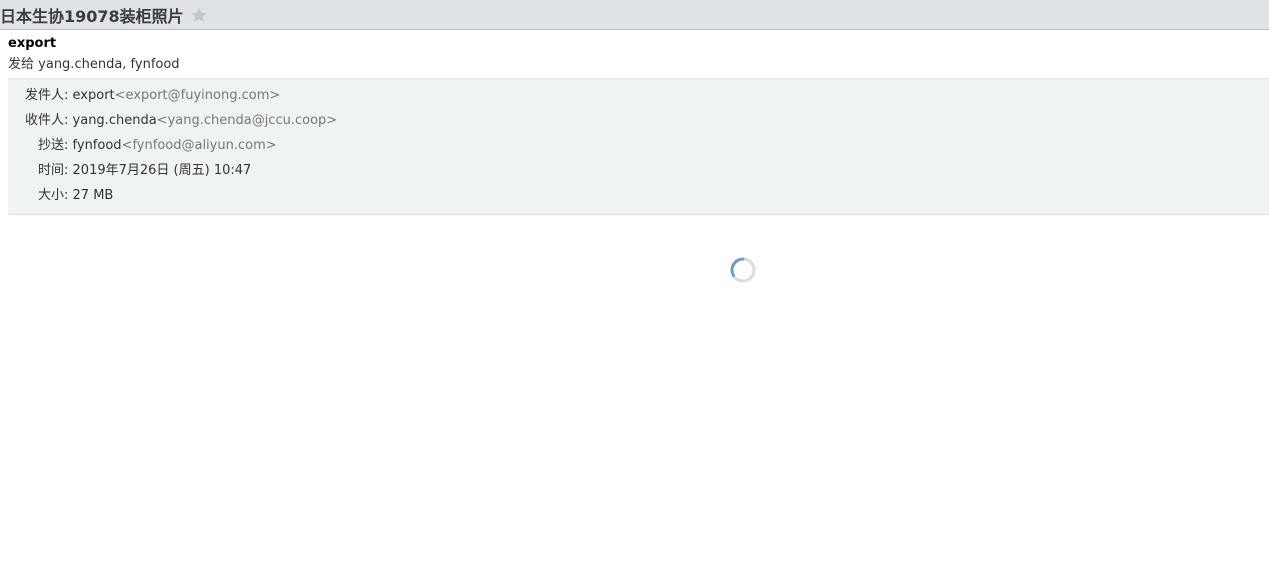  I want to click on sender-name: export, so click(94, 44).